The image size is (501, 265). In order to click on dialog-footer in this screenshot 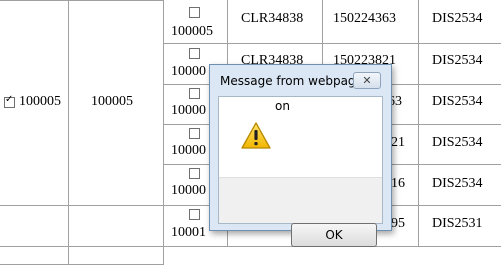, I will do `click(300, 200)`.